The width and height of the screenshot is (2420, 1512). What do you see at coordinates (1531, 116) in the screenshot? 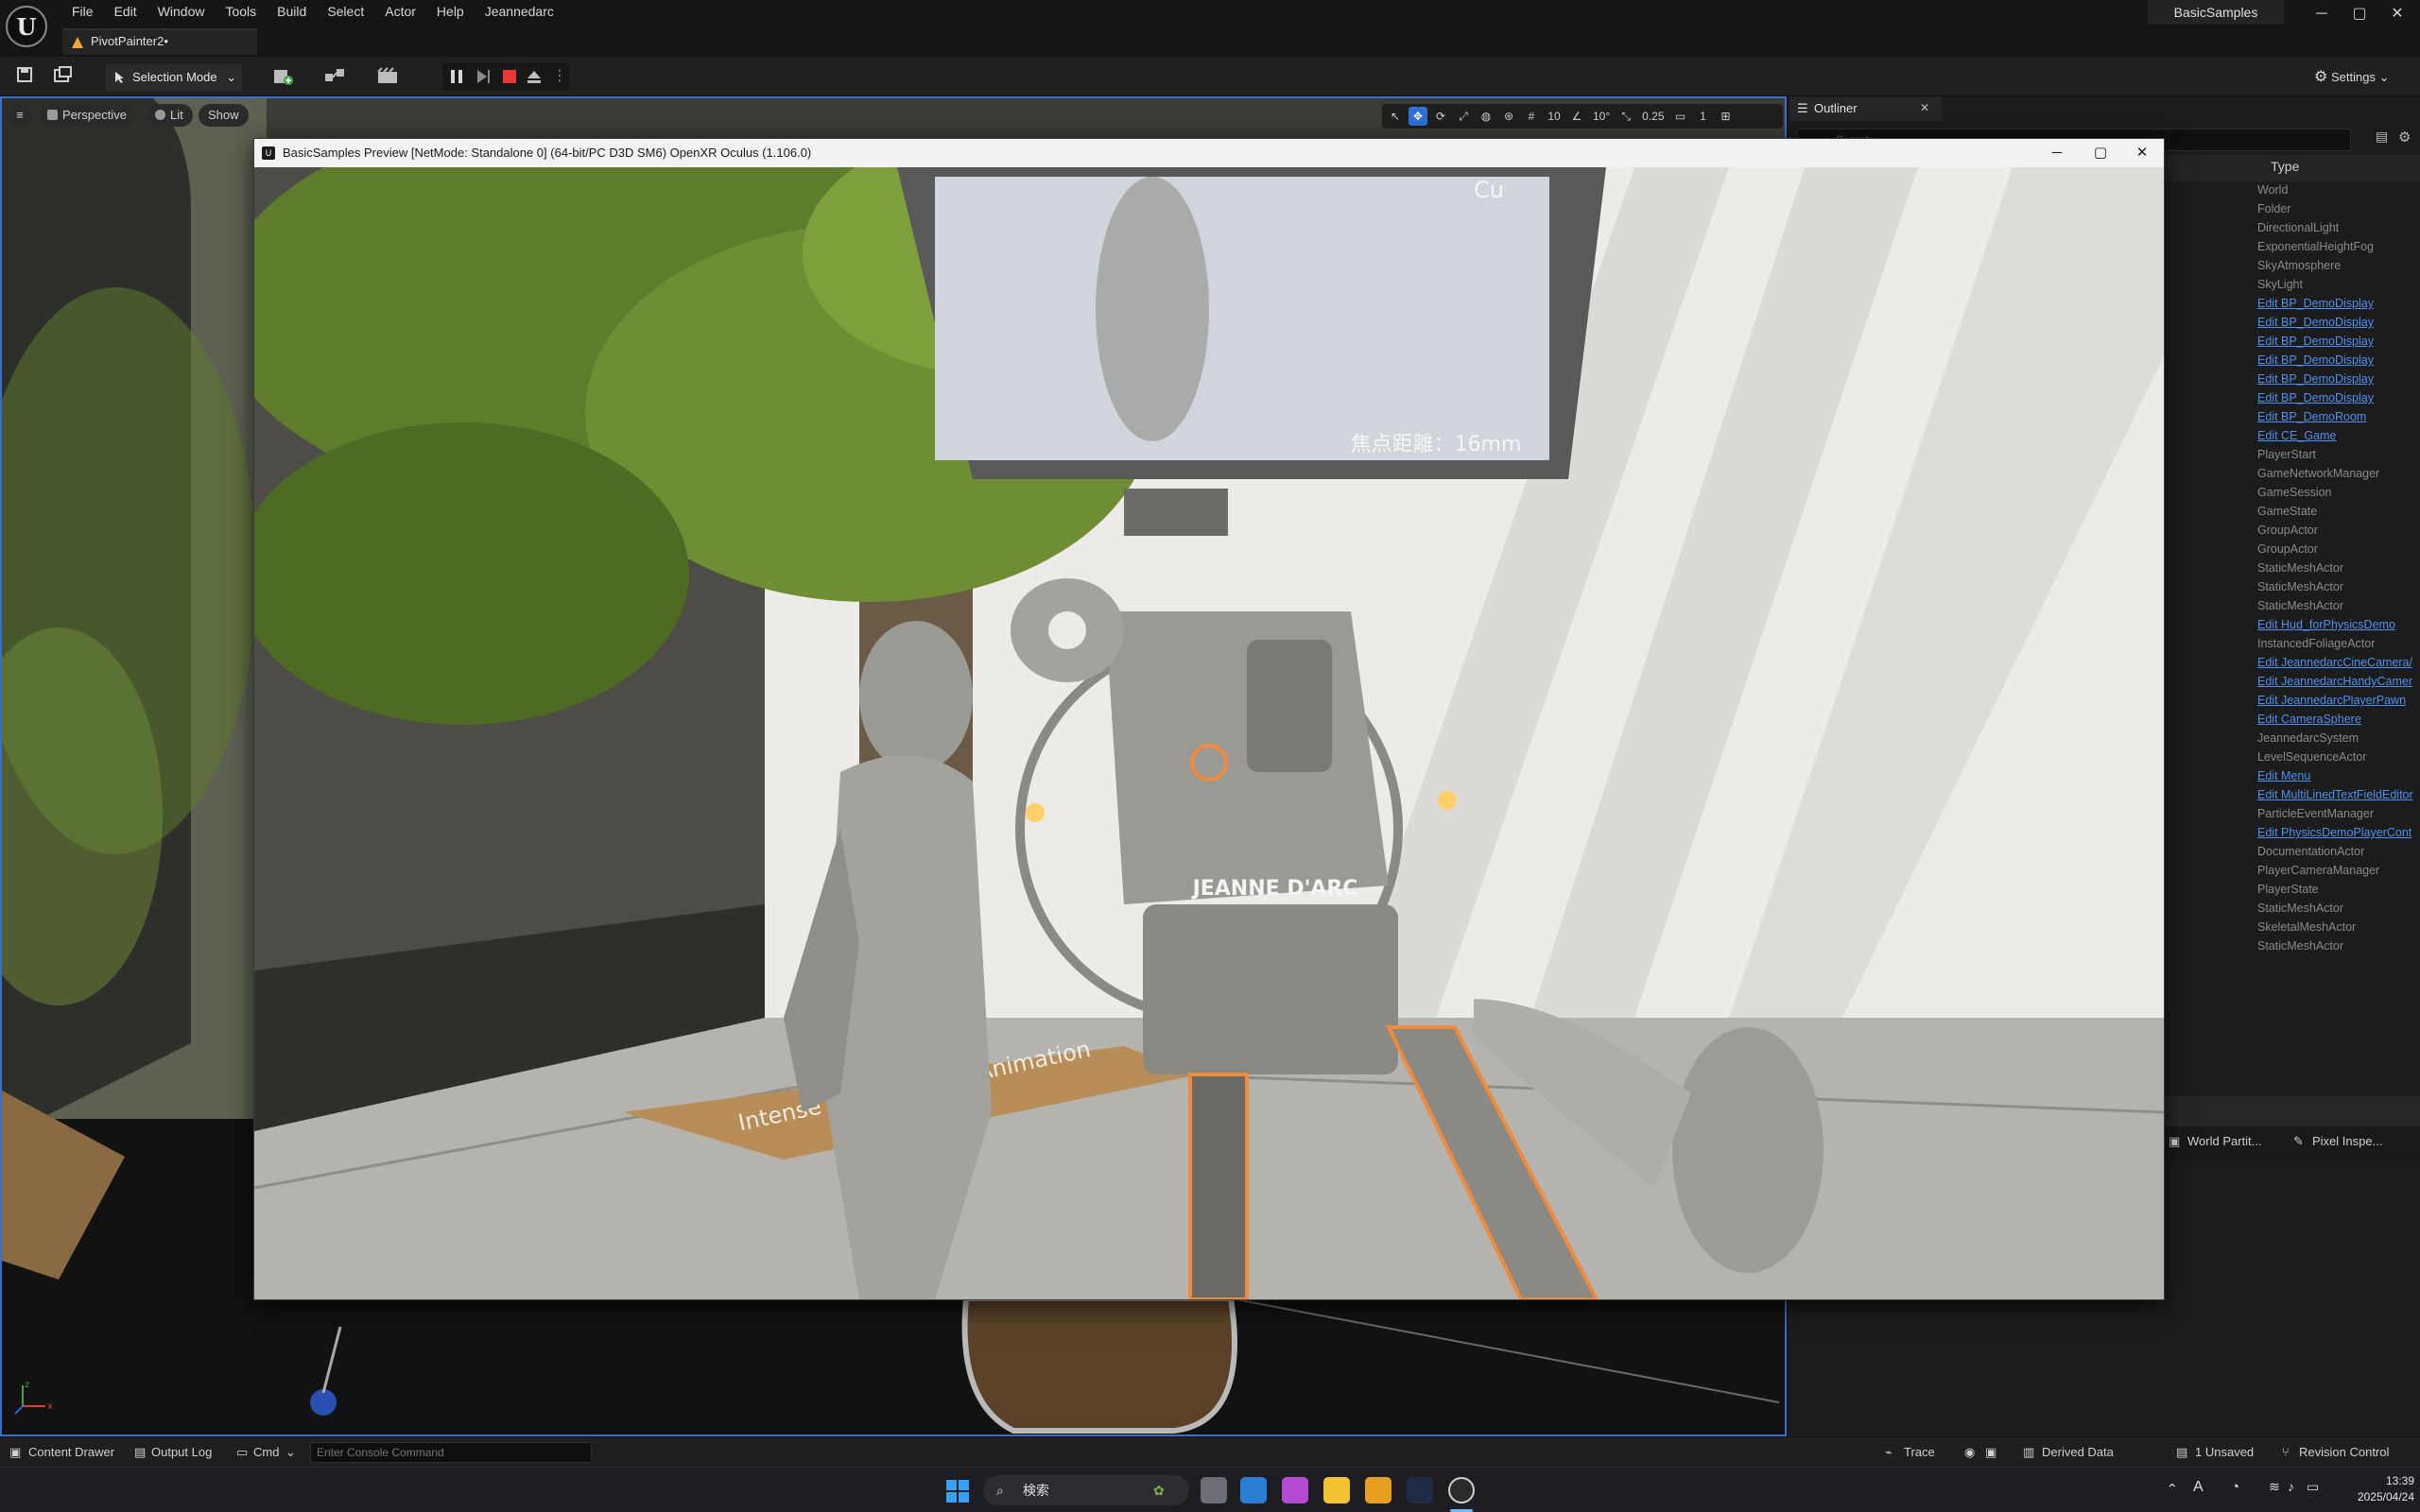
I see `grid-snap-icon: #` at bounding box center [1531, 116].